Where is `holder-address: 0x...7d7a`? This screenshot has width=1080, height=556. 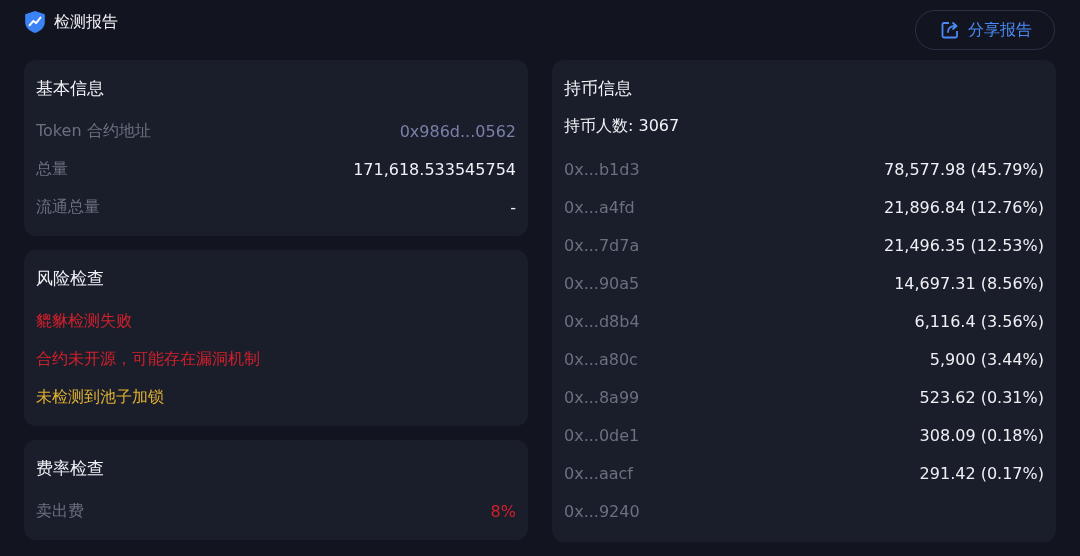 holder-address: 0x...7d7a is located at coordinates (602, 245).